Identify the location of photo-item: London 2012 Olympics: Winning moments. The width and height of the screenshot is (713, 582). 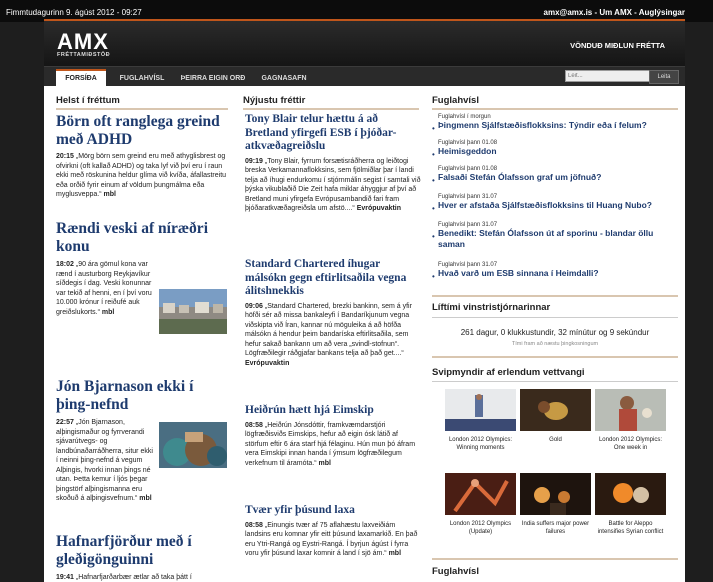
(480, 420).